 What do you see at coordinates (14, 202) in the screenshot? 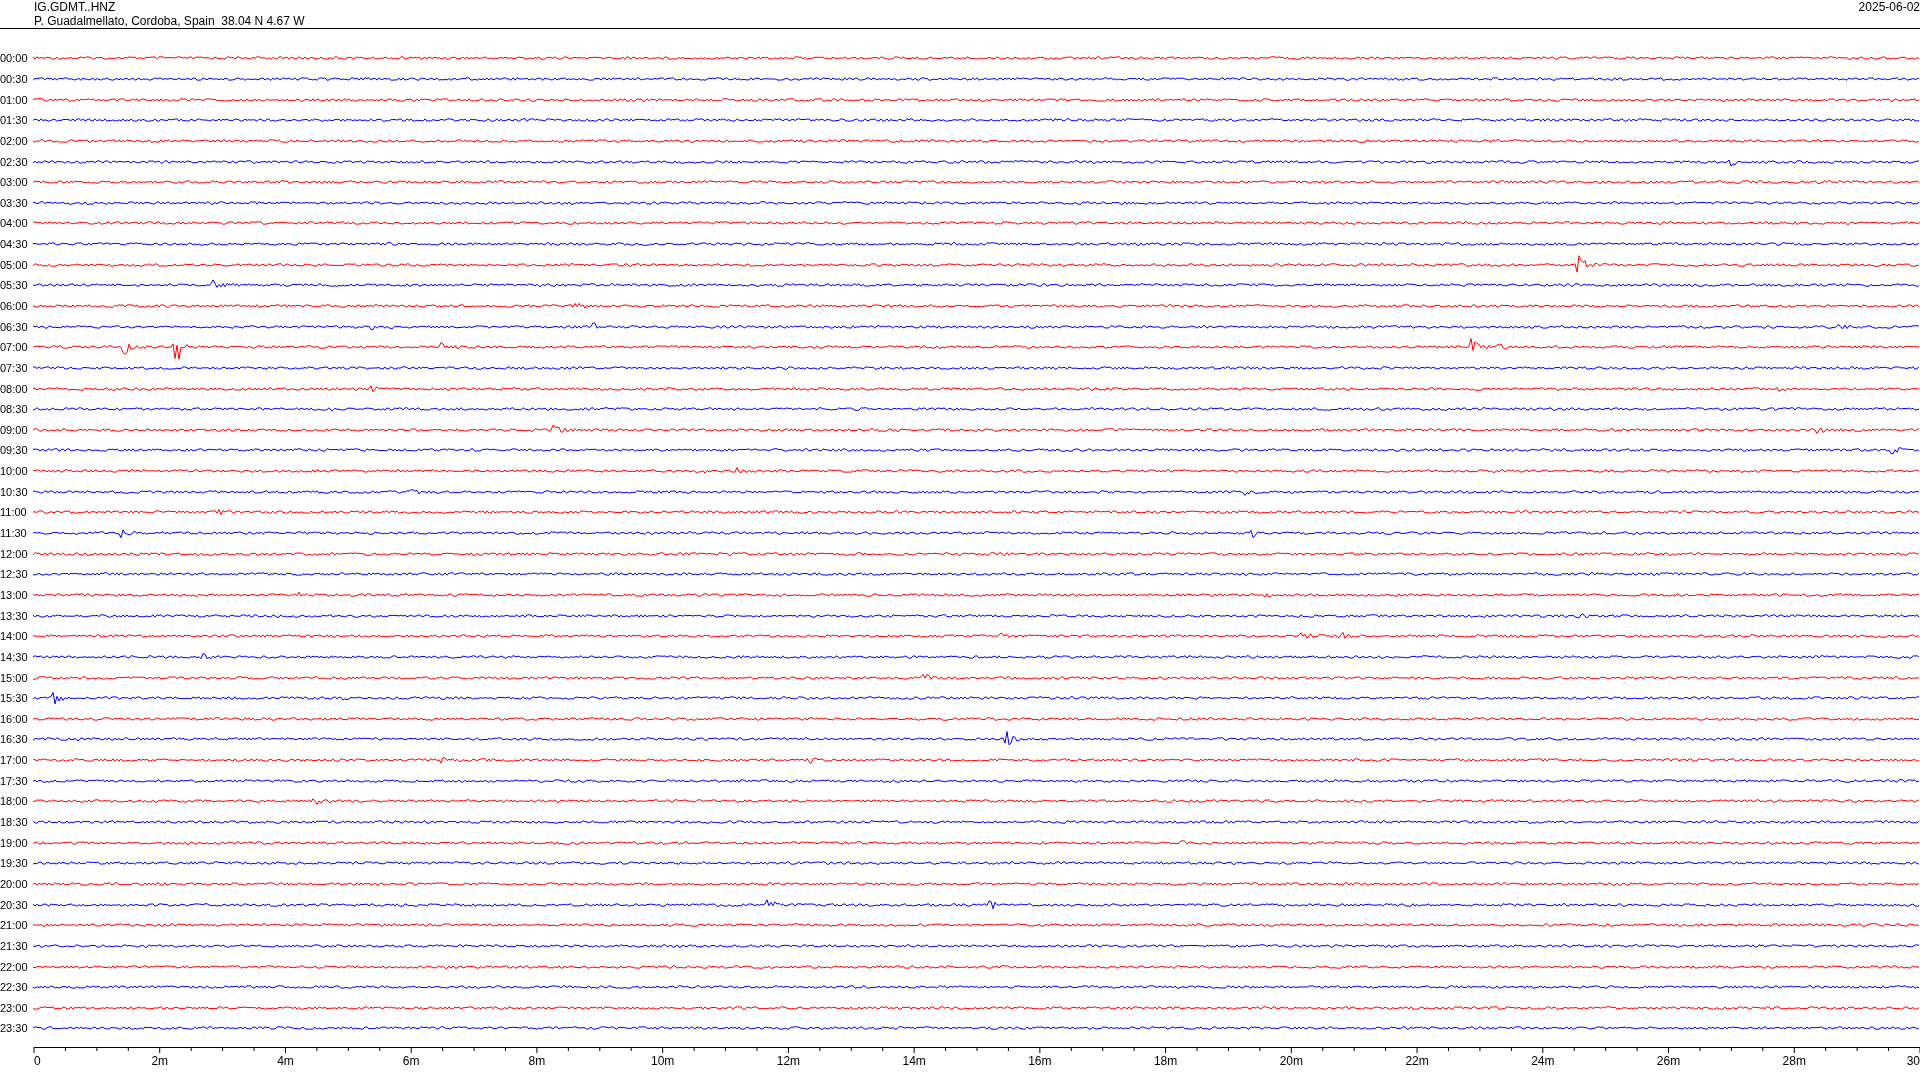
I see `time-label: 03:30` at bounding box center [14, 202].